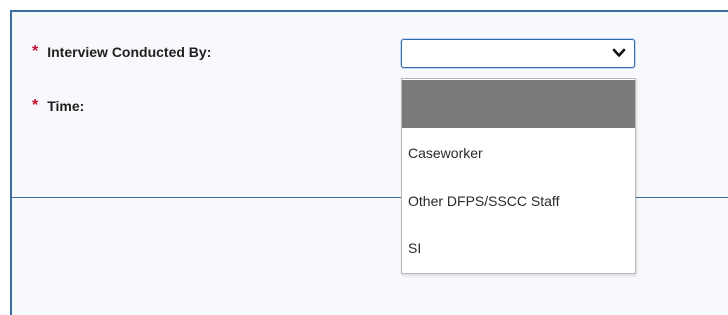 The width and height of the screenshot is (728, 315). Describe the element at coordinates (66, 106) in the screenshot. I see `time-label: Time:` at that location.